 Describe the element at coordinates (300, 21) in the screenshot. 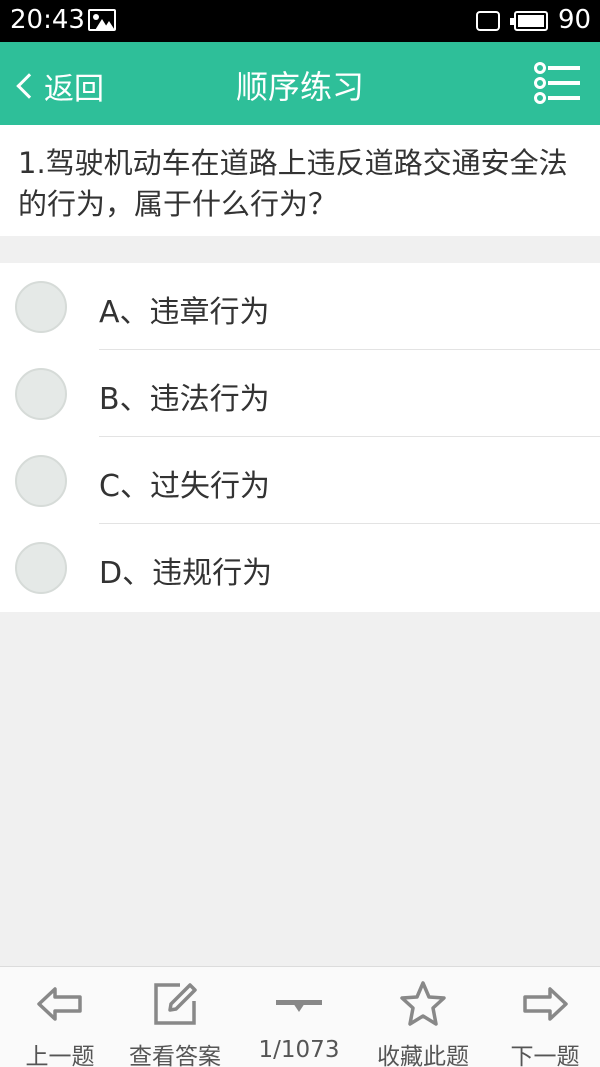

I see `status-bar: 20:43 90` at that location.